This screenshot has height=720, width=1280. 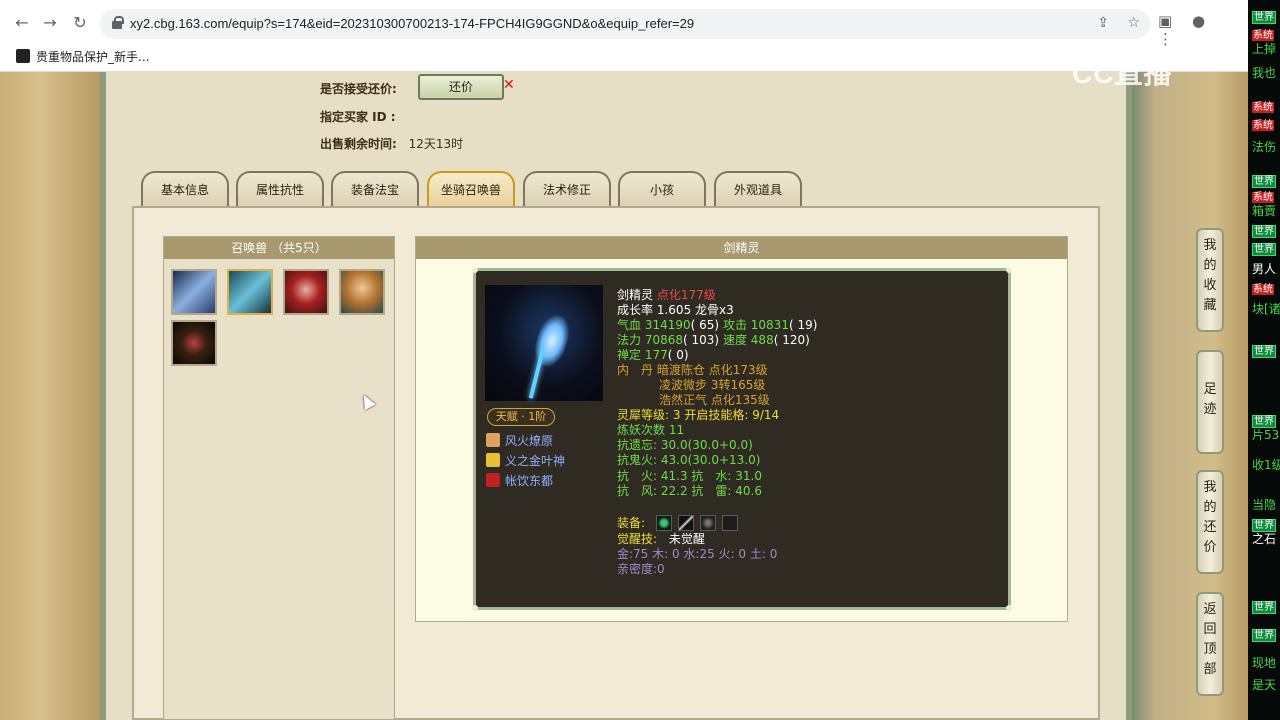 What do you see at coordinates (50, 23) in the screenshot?
I see `forward-arrow-icon: →` at bounding box center [50, 23].